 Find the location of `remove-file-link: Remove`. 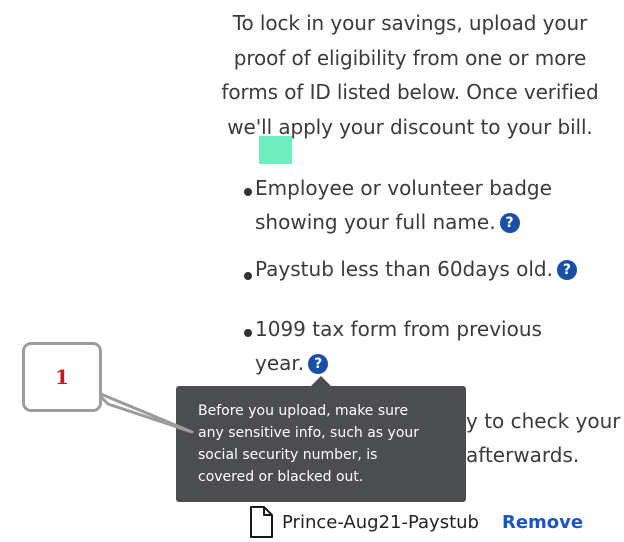

remove-file-link: Remove is located at coordinates (542, 522).